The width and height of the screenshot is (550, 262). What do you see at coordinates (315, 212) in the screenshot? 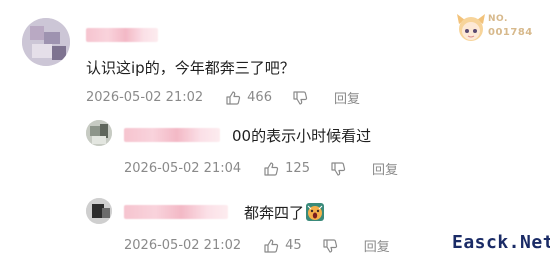
I see `scream-emoji-icon` at bounding box center [315, 212].